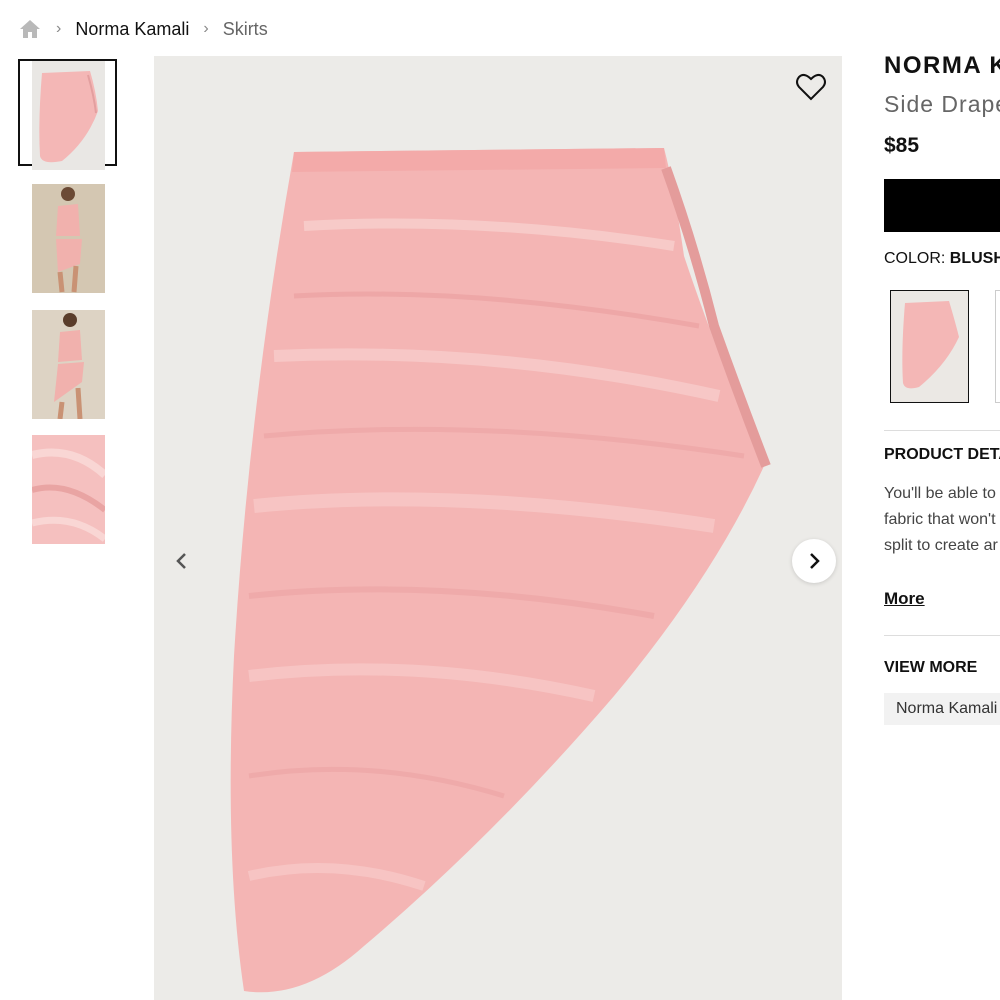 The height and width of the screenshot is (1000, 1000). I want to click on breadcrumb-current-category: Skirts, so click(245, 29).